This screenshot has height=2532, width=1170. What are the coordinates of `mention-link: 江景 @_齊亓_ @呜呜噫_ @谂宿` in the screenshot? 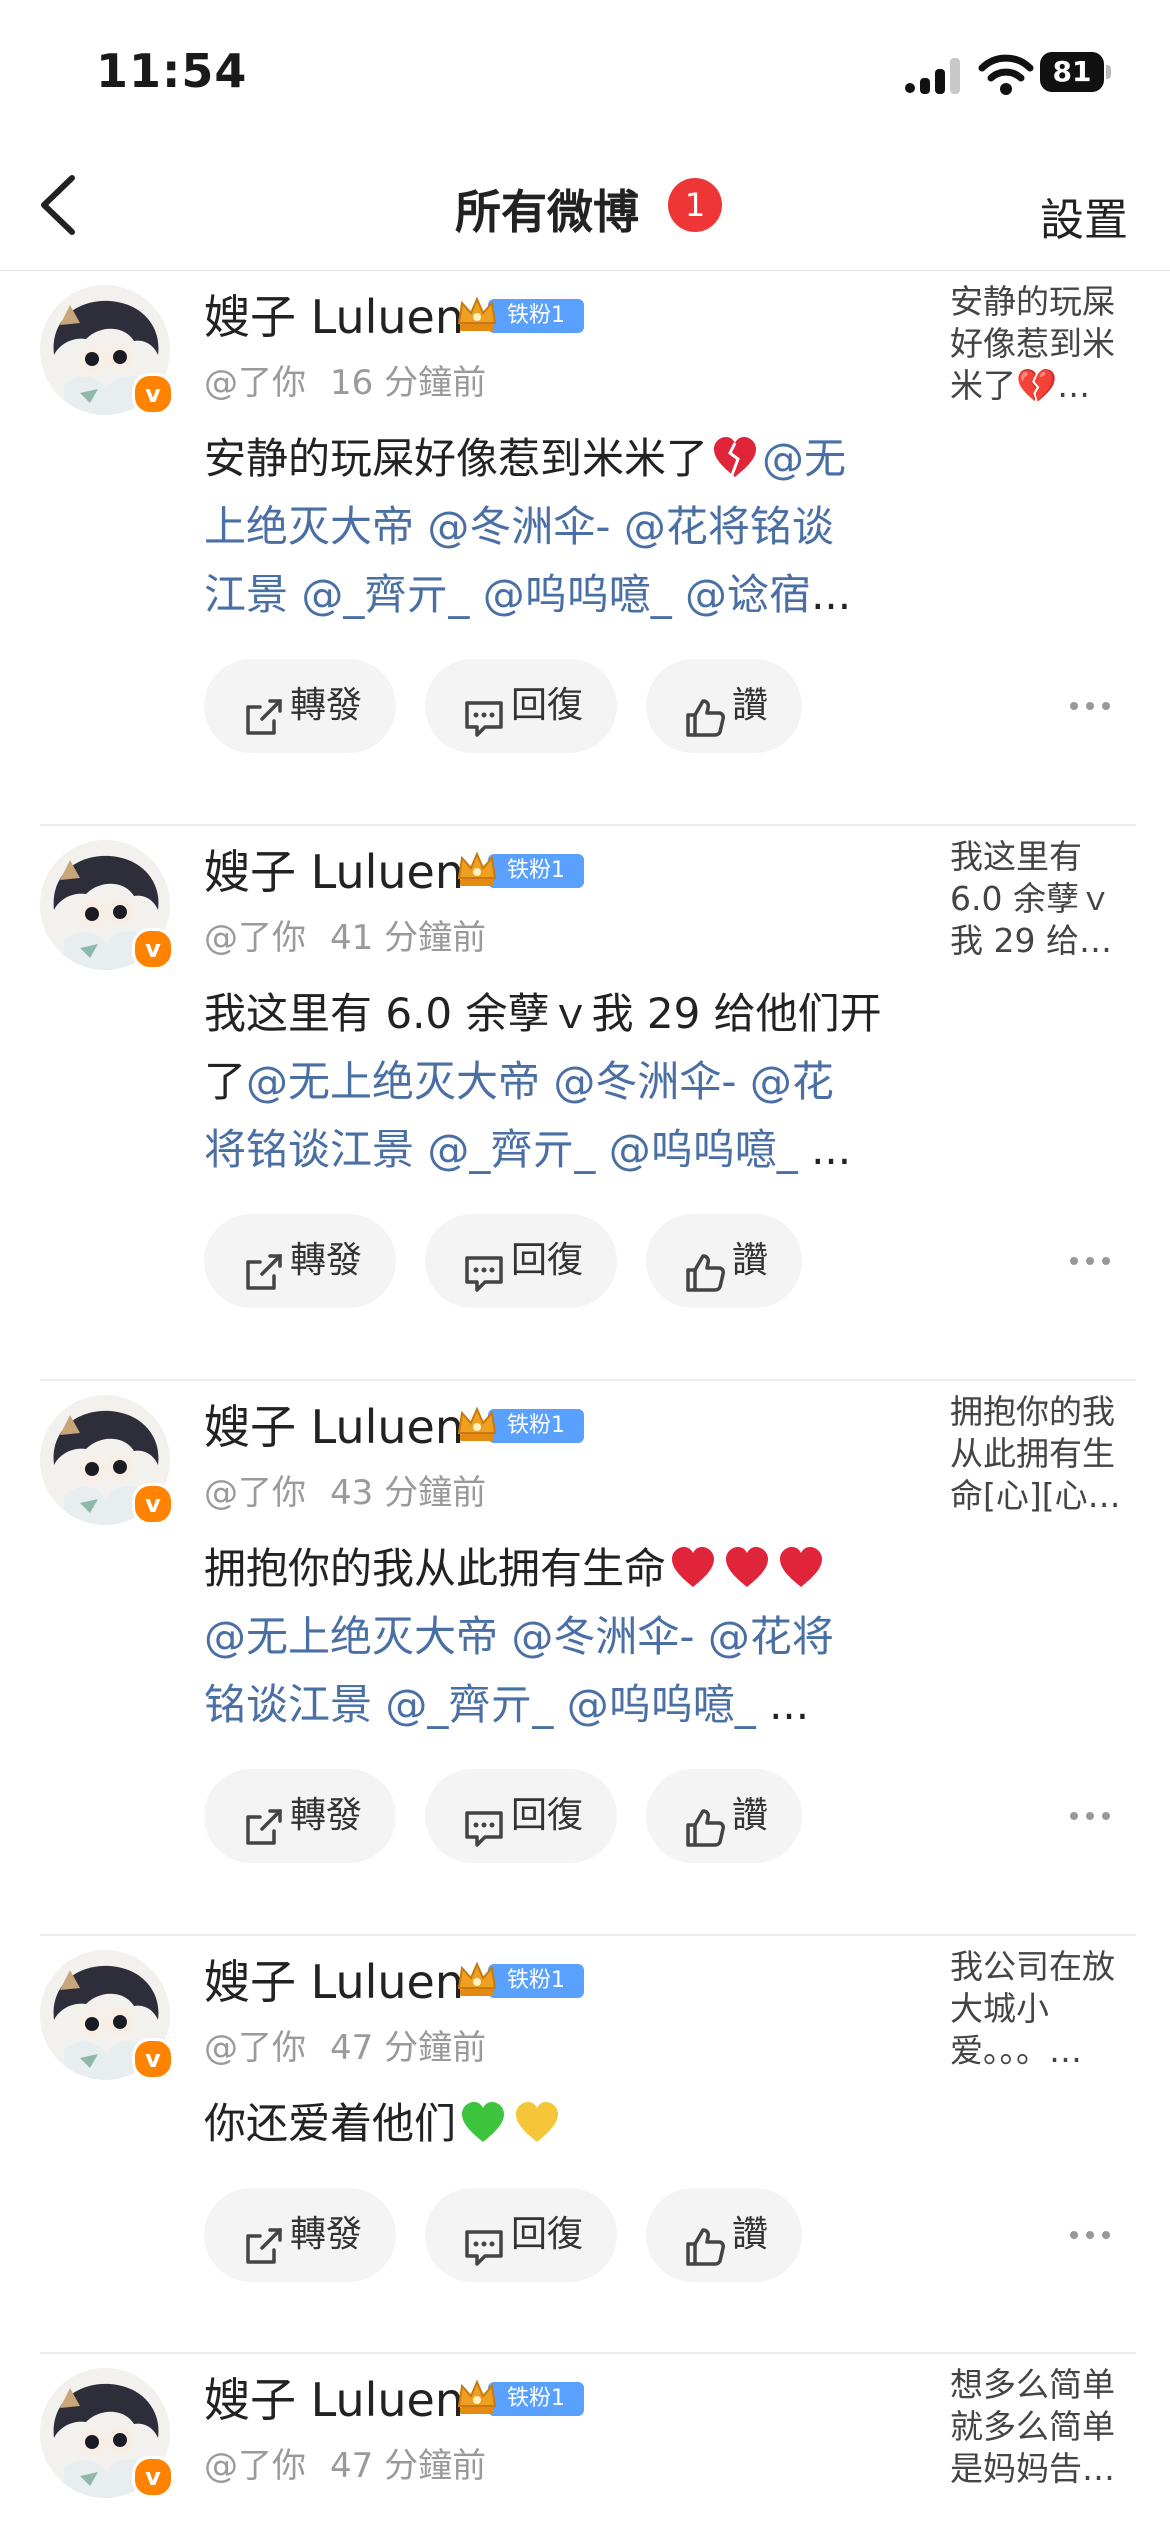 It's located at (507, 594).